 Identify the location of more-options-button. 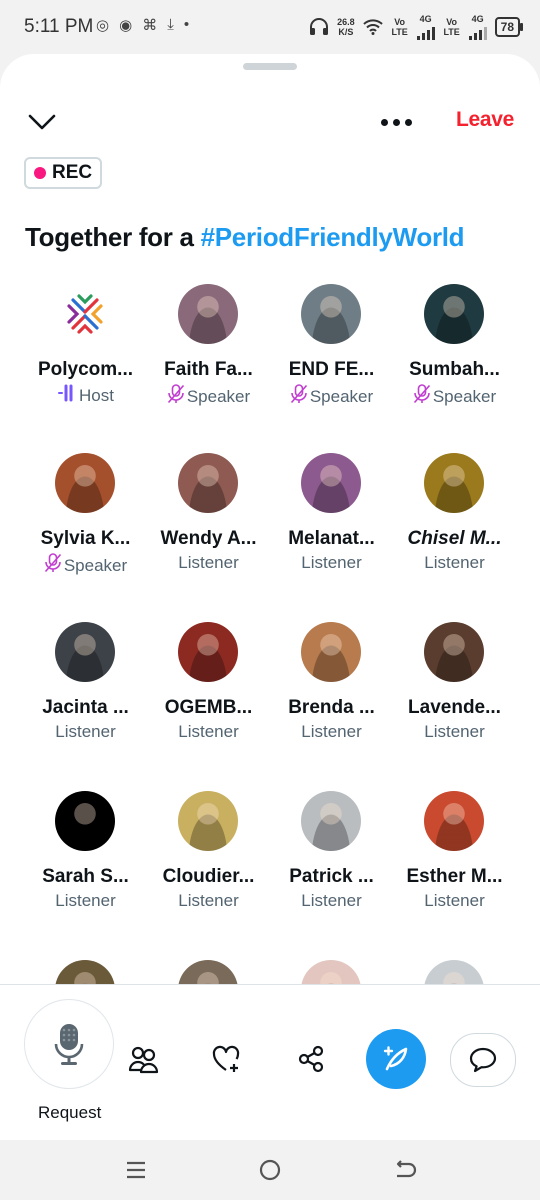
(396, 122).